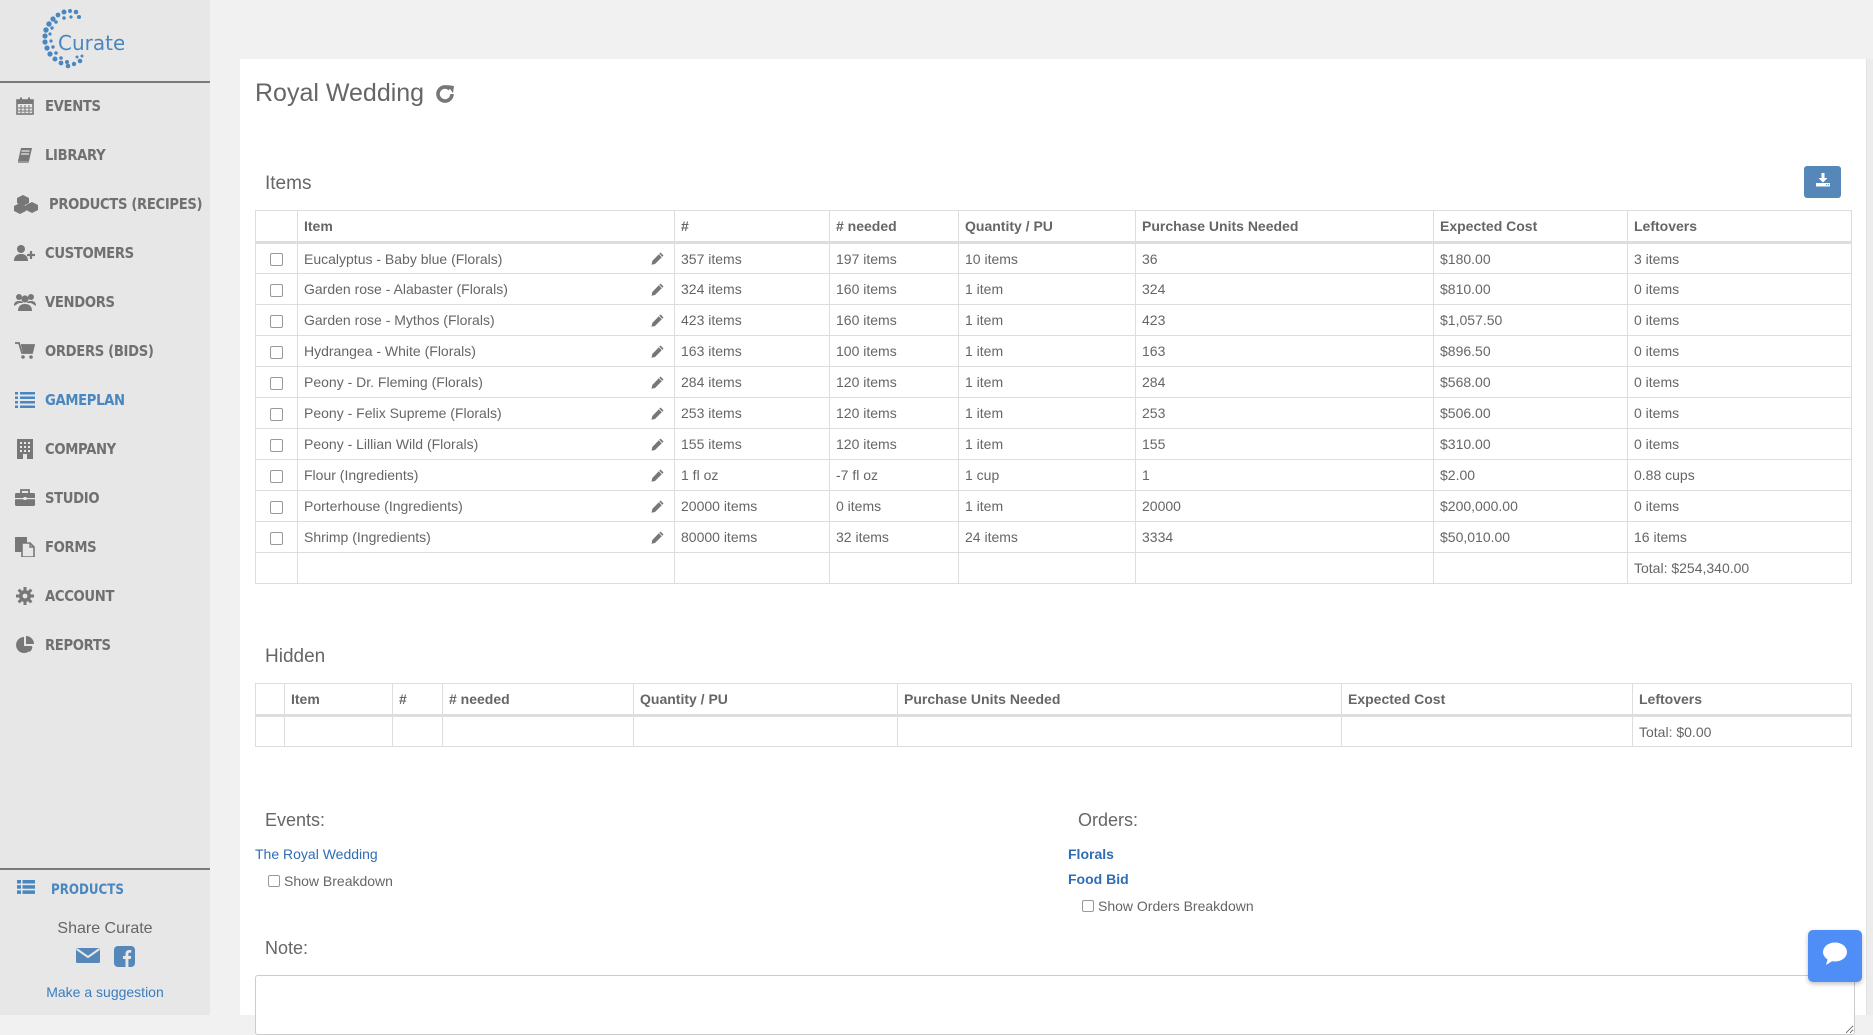 The image size is (1873, 1035). I want to click on sidebar-item-studio: STUDIO, so click(60, 498).